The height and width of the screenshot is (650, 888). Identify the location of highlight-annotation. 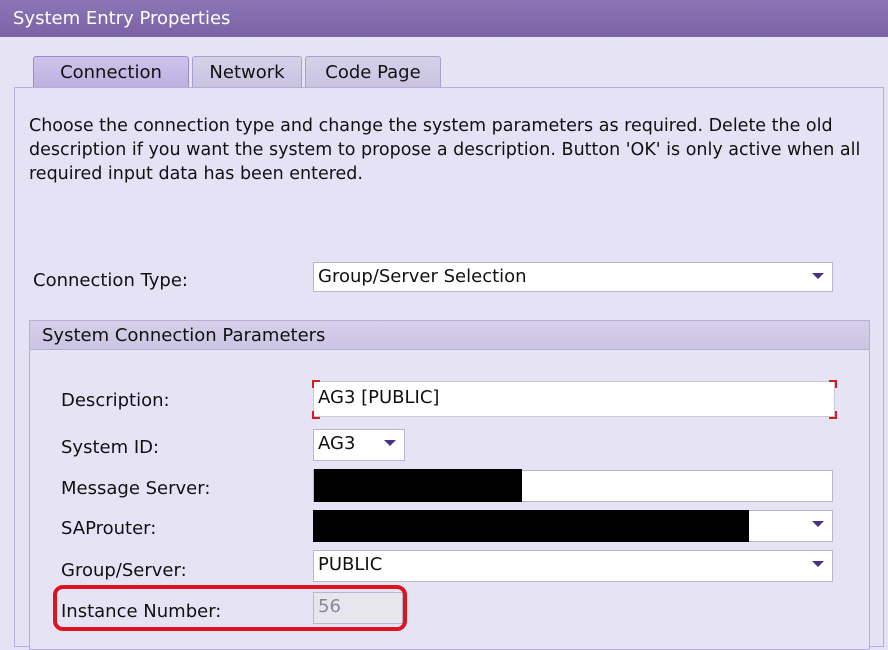
(230, 608).